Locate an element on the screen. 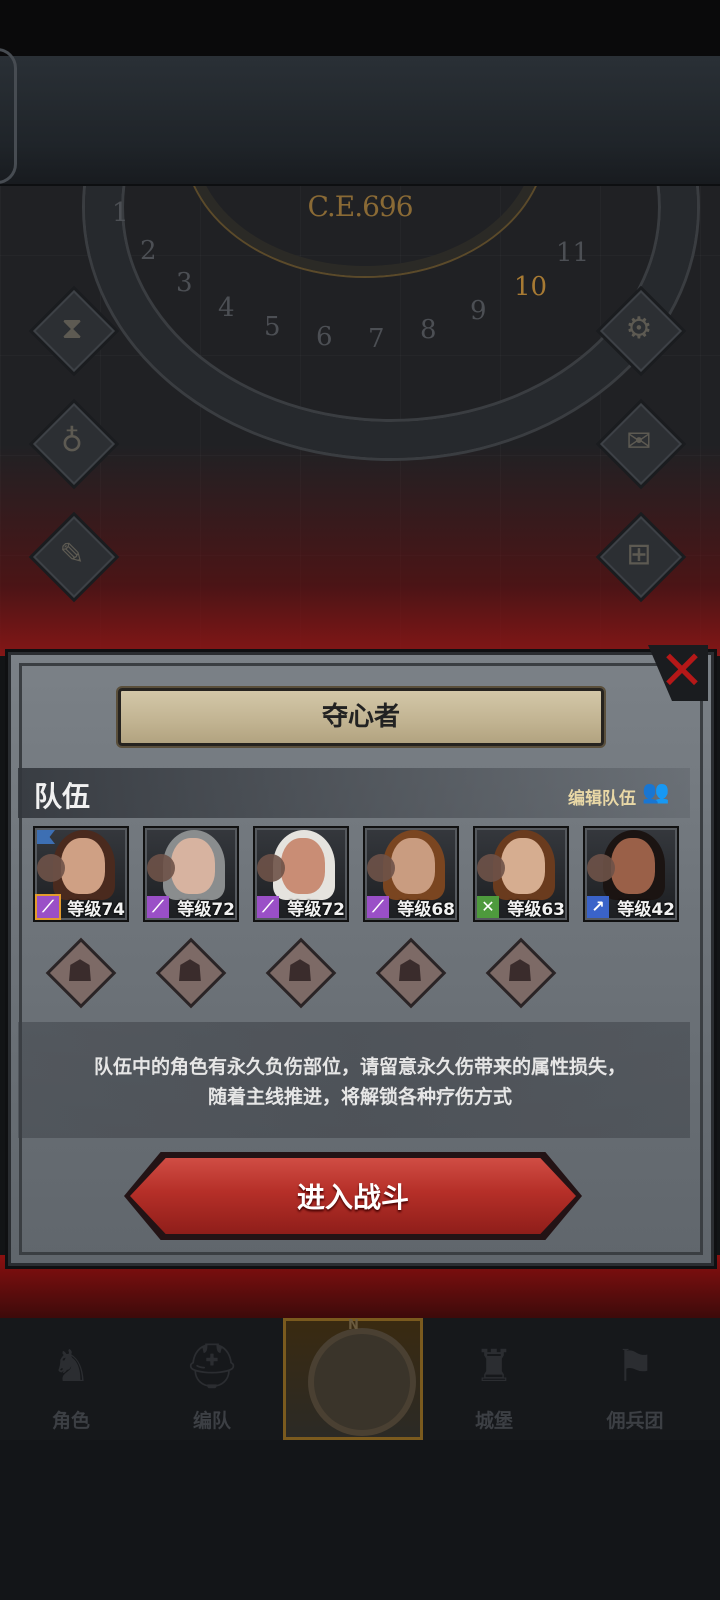 The image size is (720, 1600). scroll-icon: ✎ is located at coordinates (72, 554).